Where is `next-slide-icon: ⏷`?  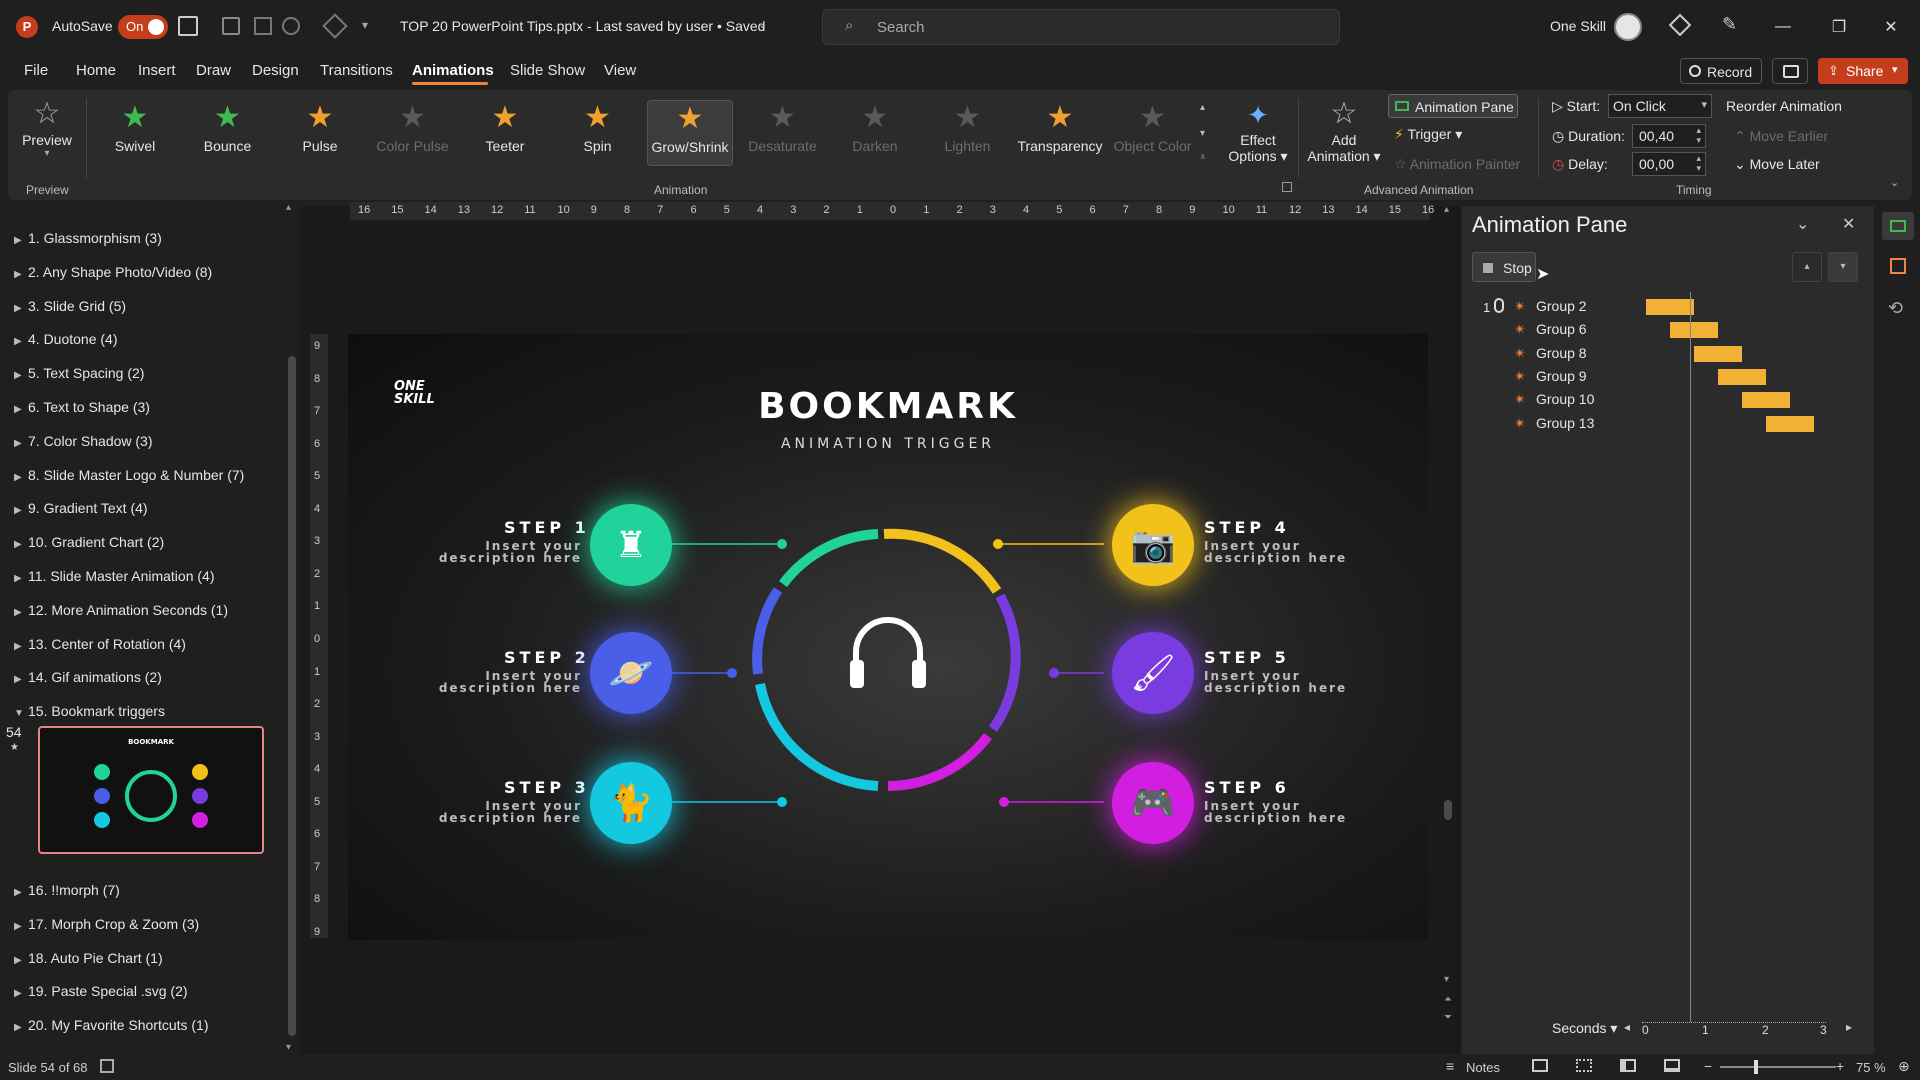
next-slide-icon: ⏷ is located at coordinates (1448, 1017).